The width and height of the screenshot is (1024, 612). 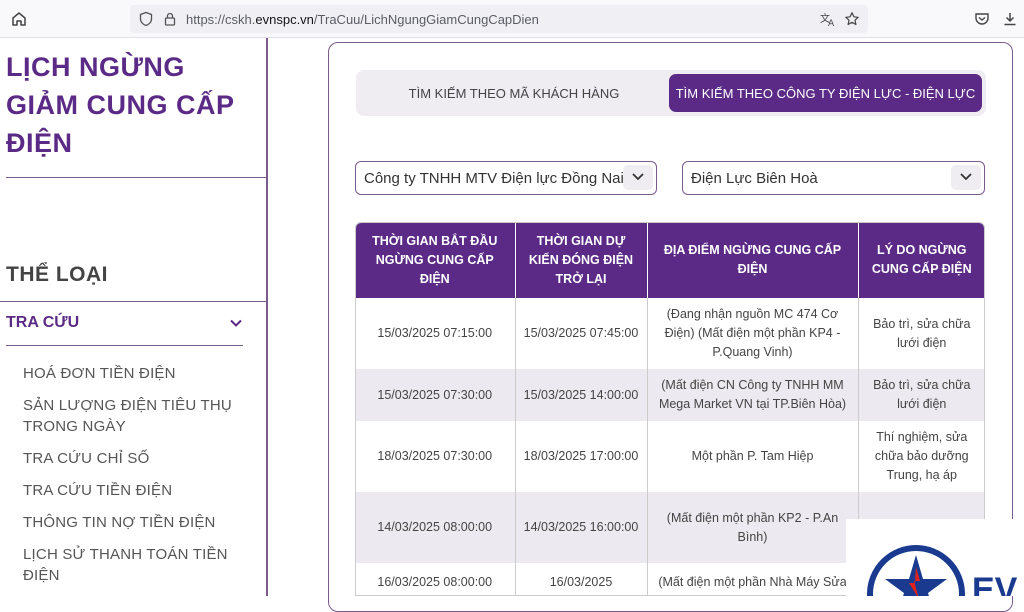 What do you see at coordinates (436, 260) in the screenshot?
I see `column-header-start-time: THỜI GIAN BẮT ĐẦU NGỪNG CUNG CẤP ĐIỆN` at bounding box center [436, 260].